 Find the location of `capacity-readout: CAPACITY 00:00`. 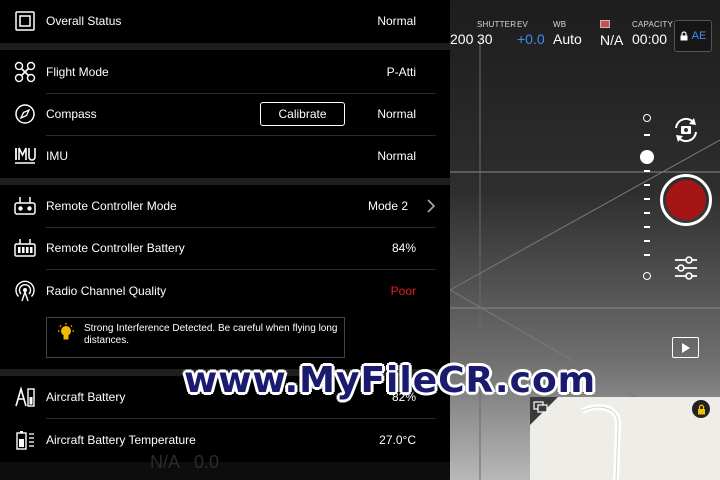

capacity-readout: CAPACITY 00:00 is located at coordinates (652, 33).